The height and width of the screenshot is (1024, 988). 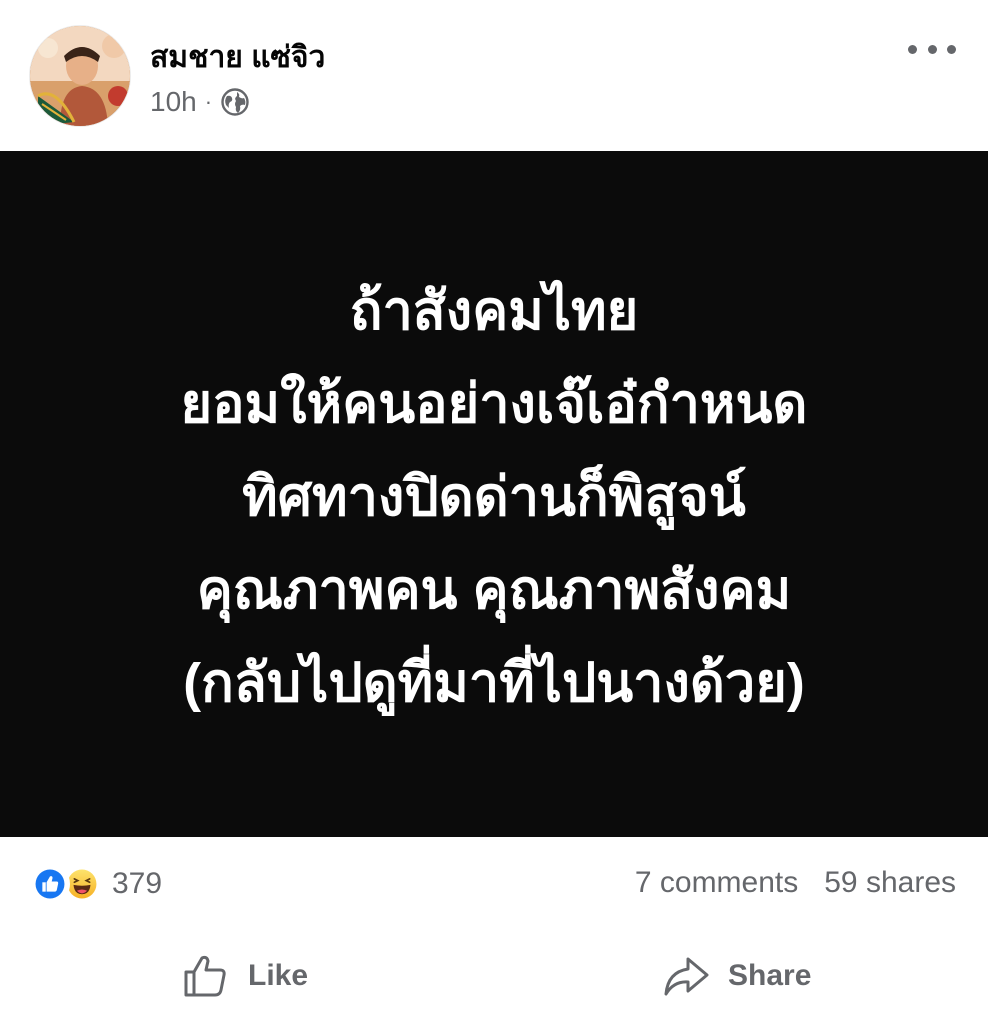 What do you see at coordinates (494, 682) in the screenshot?
I see `image-text-line: (กลับไปดูที่มาที่ไปนางด้วย)` at bounding box center [494, 682].